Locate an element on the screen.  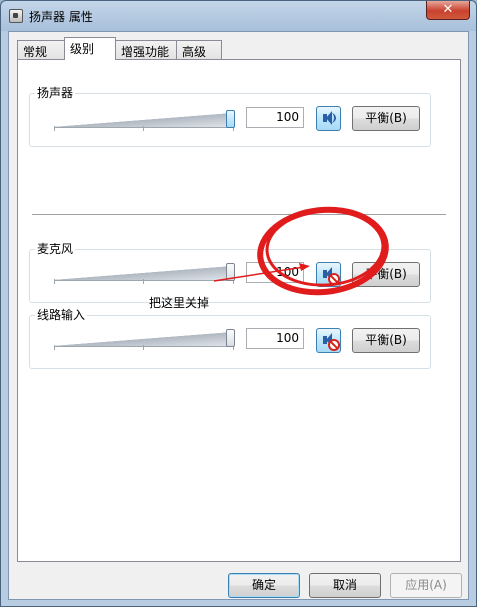
tab-levels: 级别 is located at coordinates (90, 48).